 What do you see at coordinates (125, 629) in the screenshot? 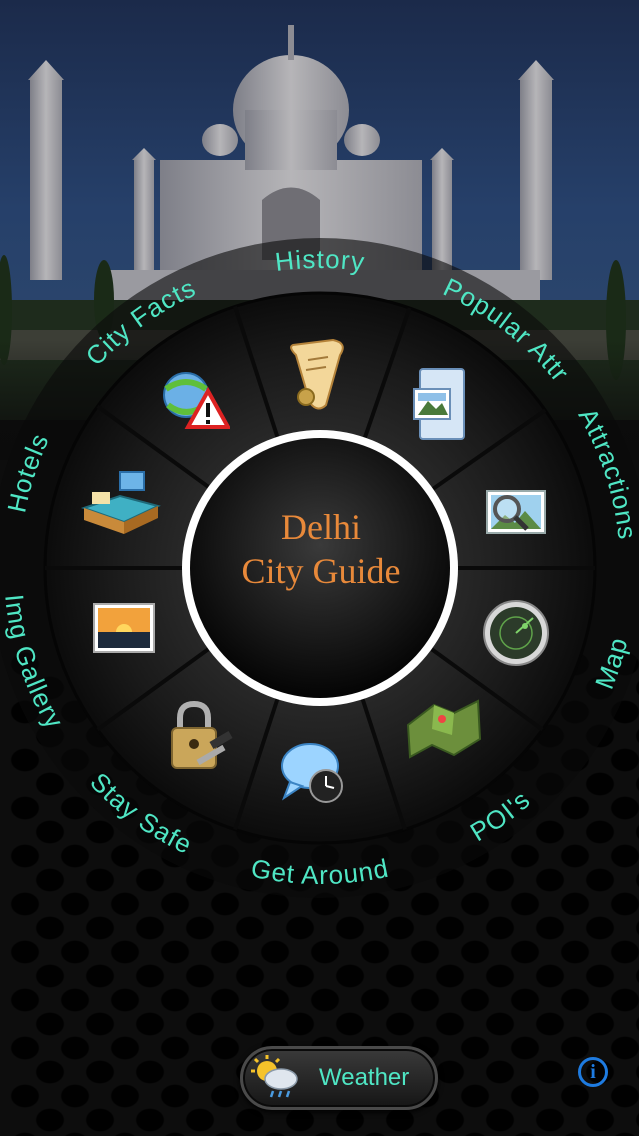
I see `sunset-photo-icon` at bounding box center [125, 629].